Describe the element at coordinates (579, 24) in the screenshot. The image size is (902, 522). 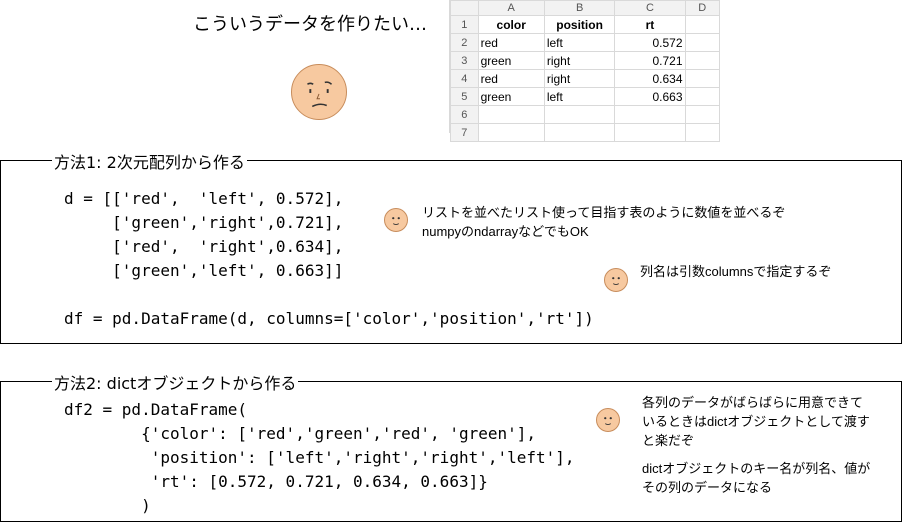
I see `header-cell-position: position` at that location.